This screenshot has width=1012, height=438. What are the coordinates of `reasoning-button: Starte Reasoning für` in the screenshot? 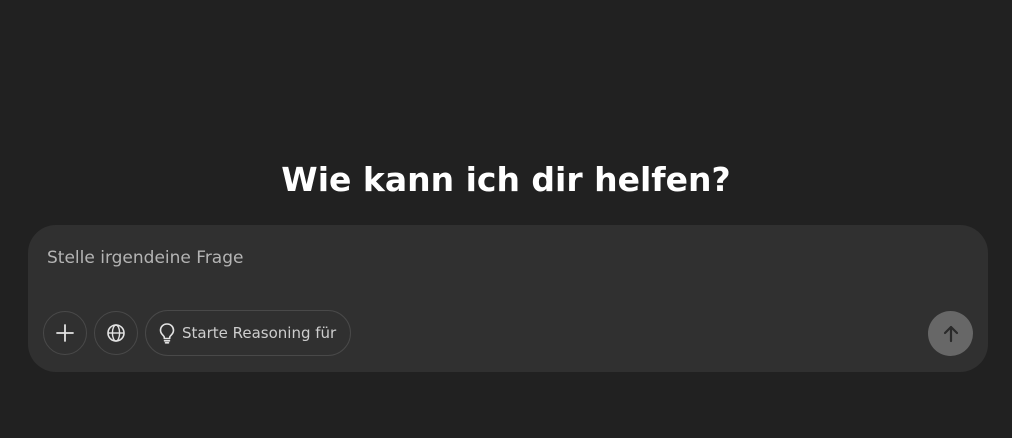 It's located at (248, 333).